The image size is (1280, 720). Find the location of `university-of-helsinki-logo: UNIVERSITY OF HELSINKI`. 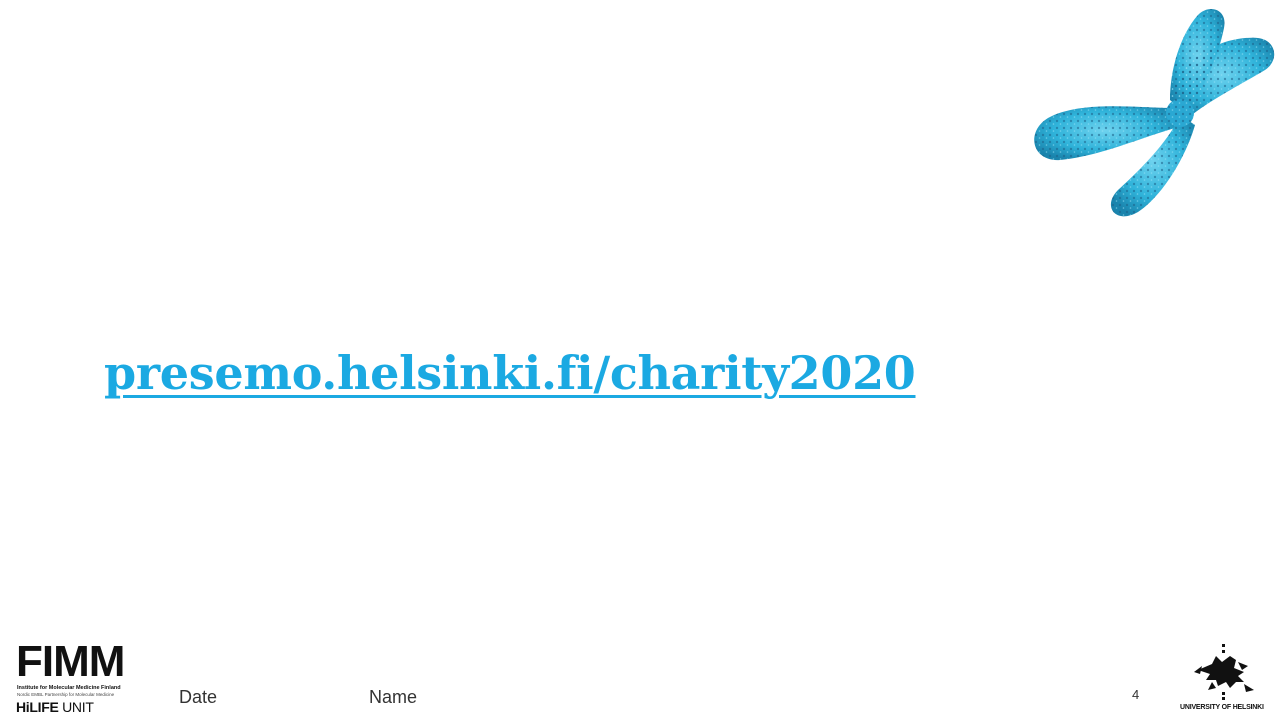

university-of-helsinki-logo: UNIVERSITY OF HELSINKI is located at coordinates (1226, 679).